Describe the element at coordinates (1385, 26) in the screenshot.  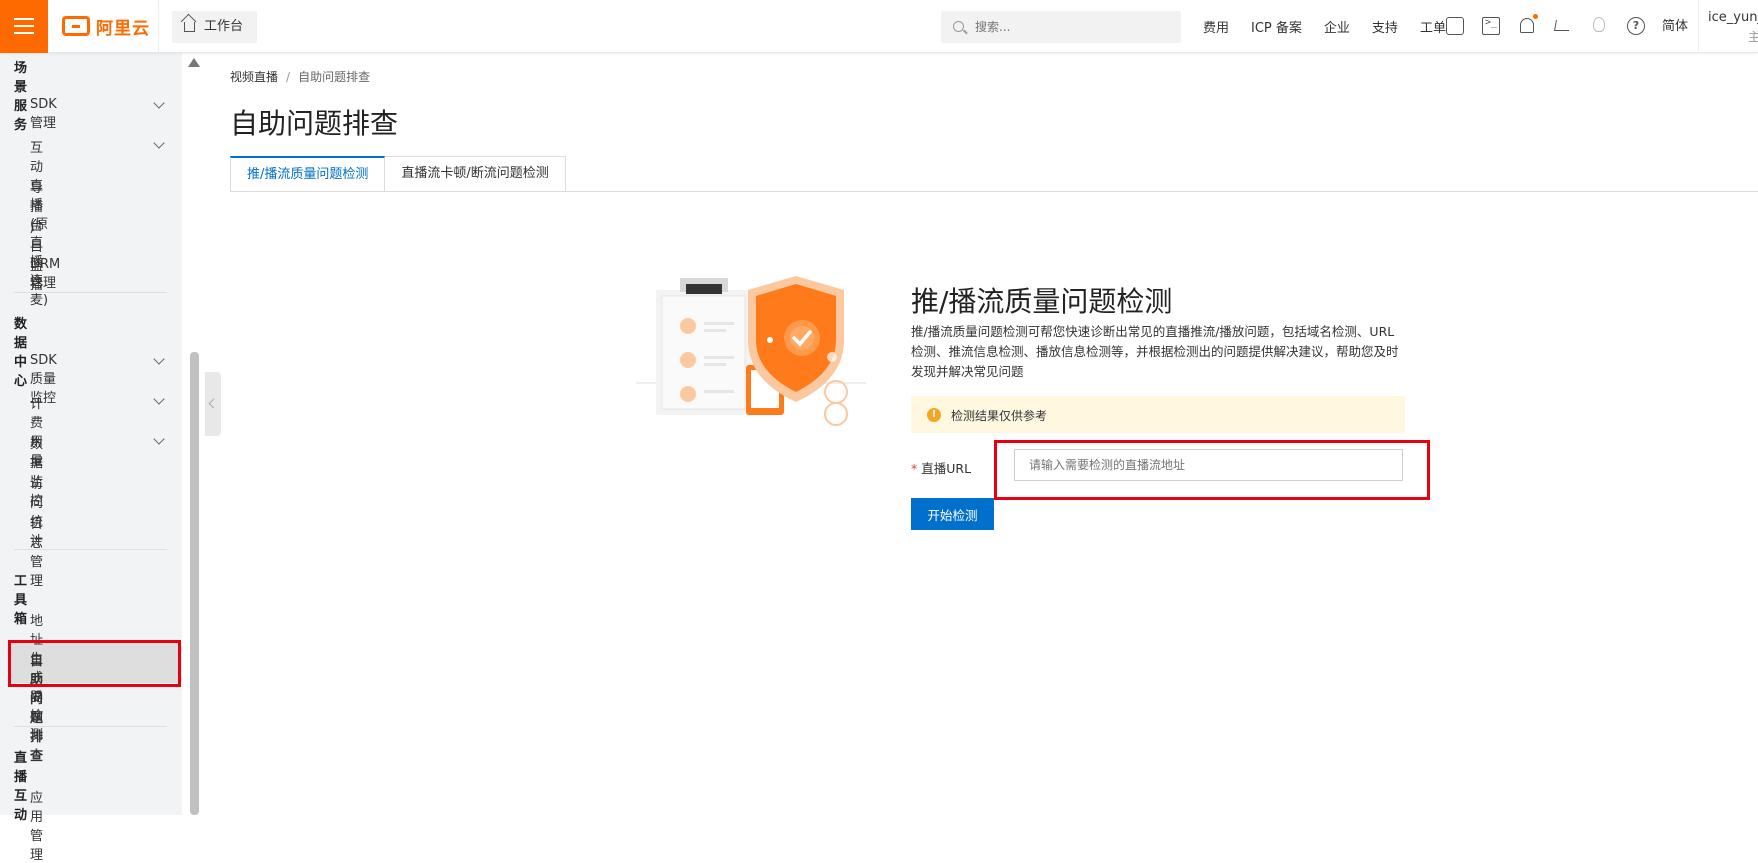
I see `nav-support: 支持` at that location.